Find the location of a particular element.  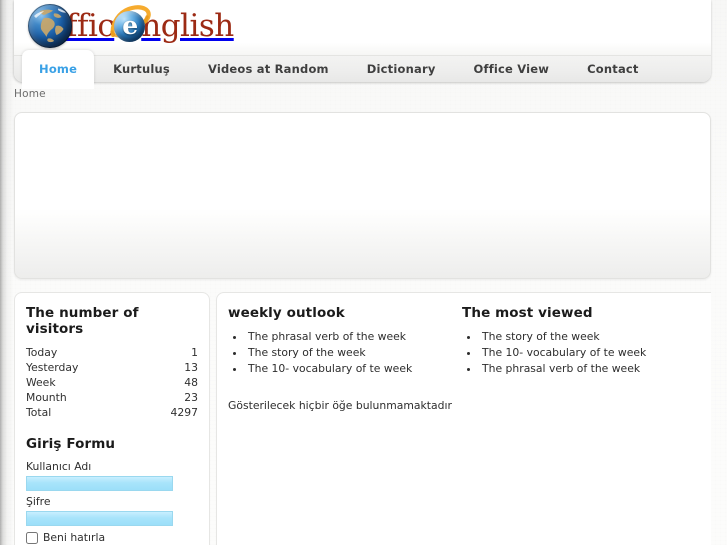

breadcrumb: Home is located at coordinates (30, 94).